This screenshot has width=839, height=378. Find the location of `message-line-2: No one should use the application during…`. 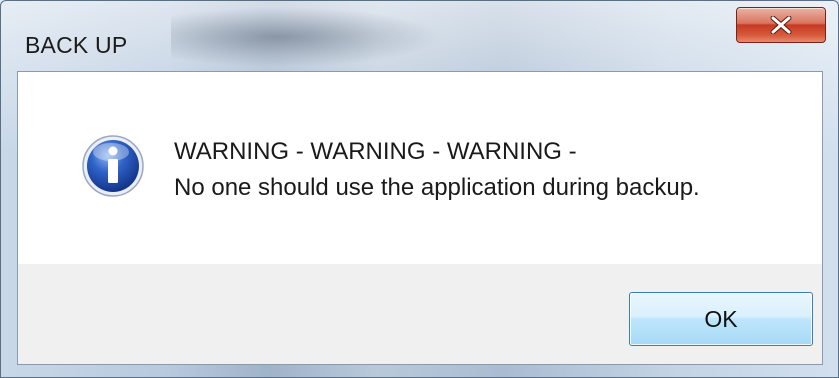

message-line-2: No one should use the application during… is located at coordinates (437, 187).